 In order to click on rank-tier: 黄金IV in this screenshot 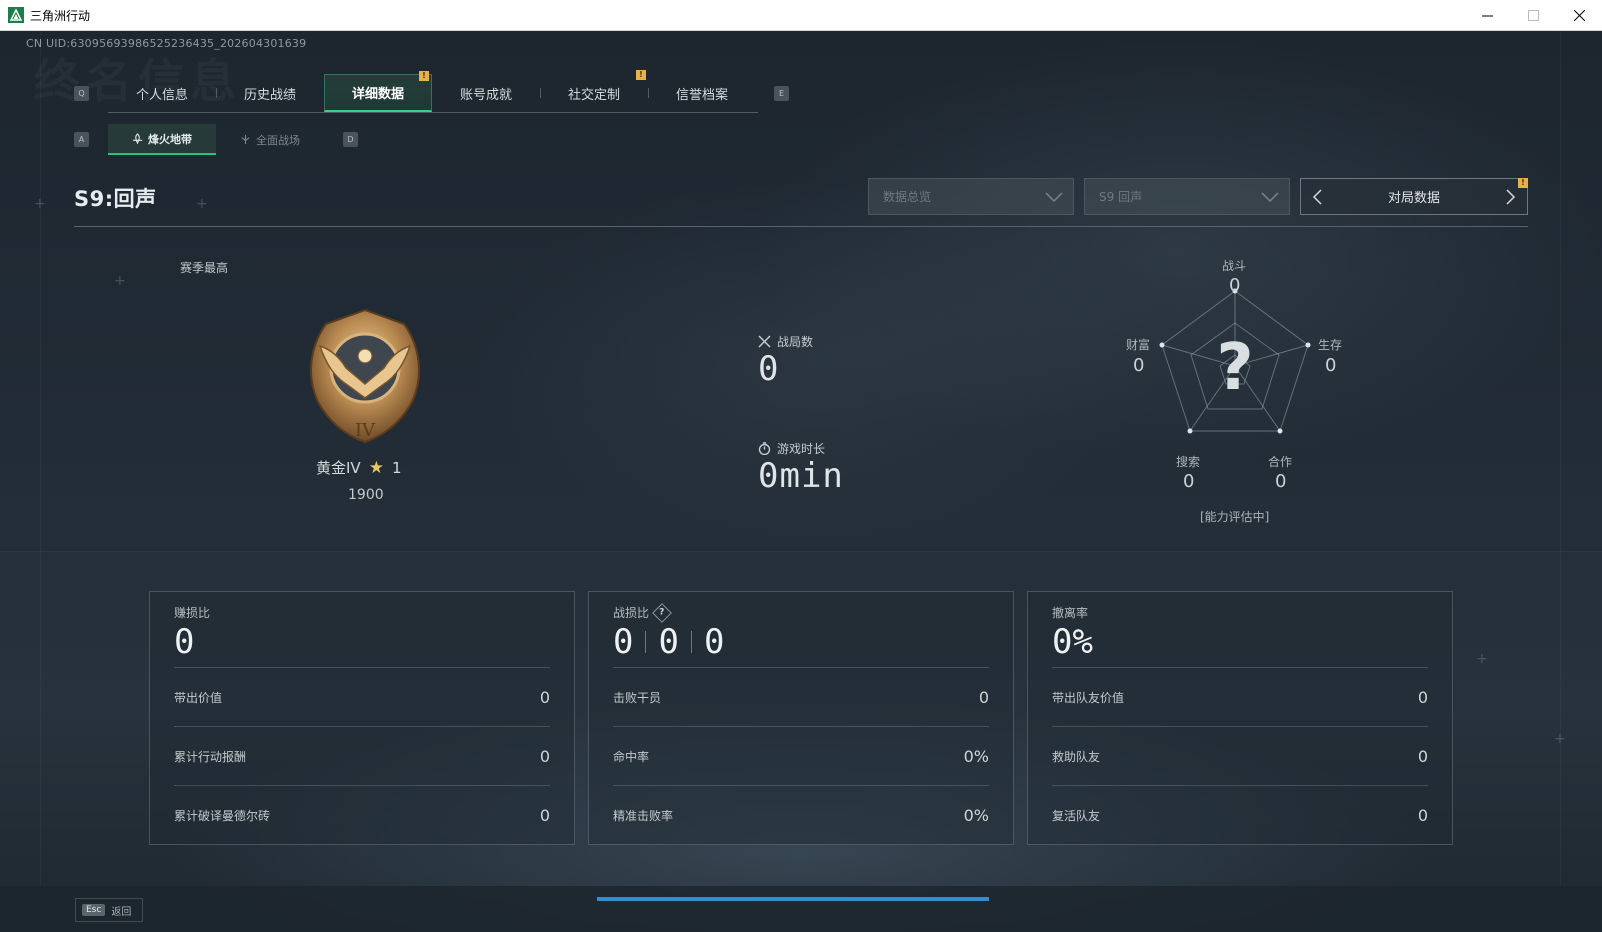, I will do `click(338, 468)`.